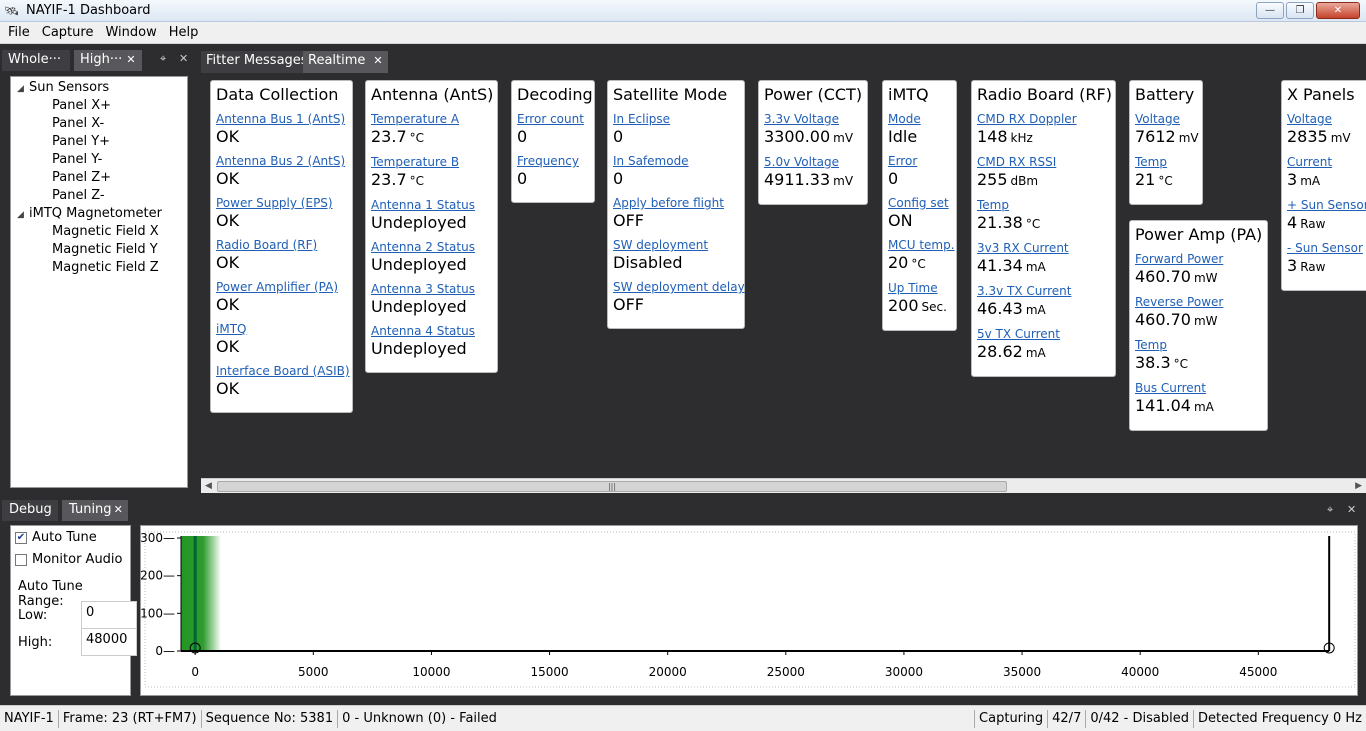  What do you see at coordinates (184, 32) in the screenshot?
I see `menu-help: Help` at bounding box center [184, 32].